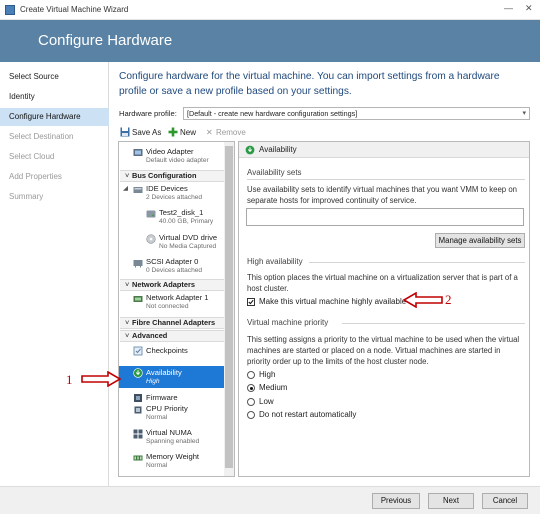 Image resolution: width=540 pixels, height=514 pixels. What do you see at coordinates (157, 465) in the screenshot?
I see `tree-item-sub: Normal` at bounding box center [157, 465].